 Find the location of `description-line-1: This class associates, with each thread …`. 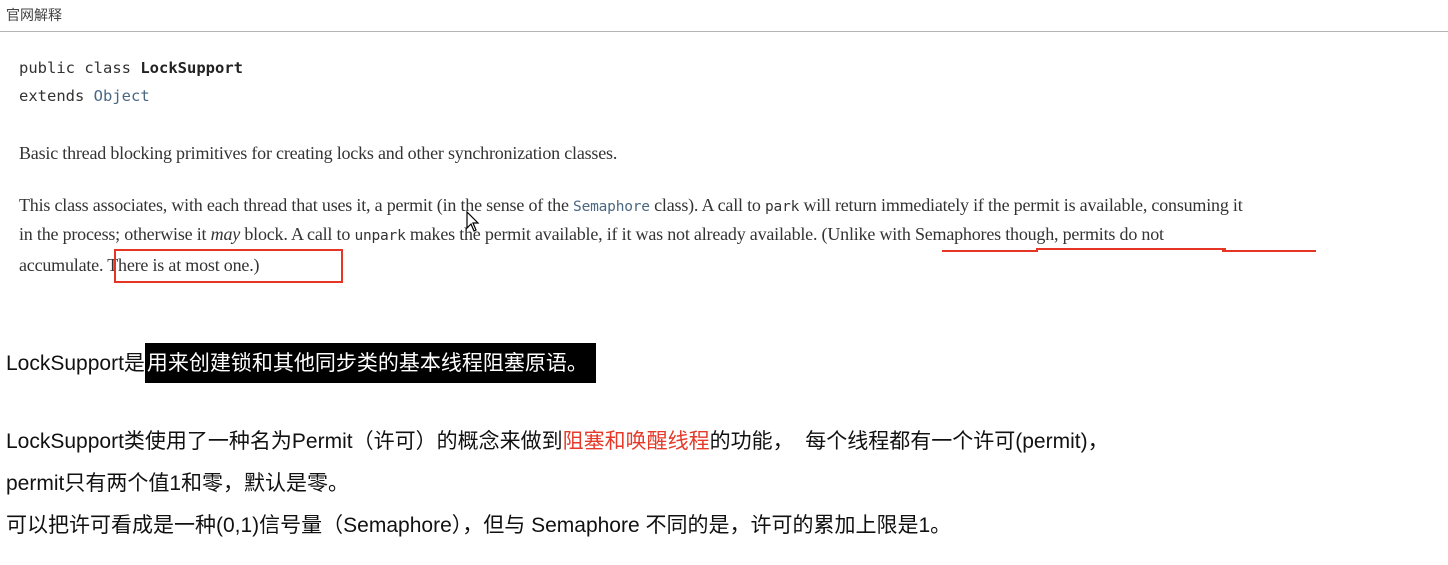

description-line-1: This class associates, with each thread … is located at coordinates (631, 205).